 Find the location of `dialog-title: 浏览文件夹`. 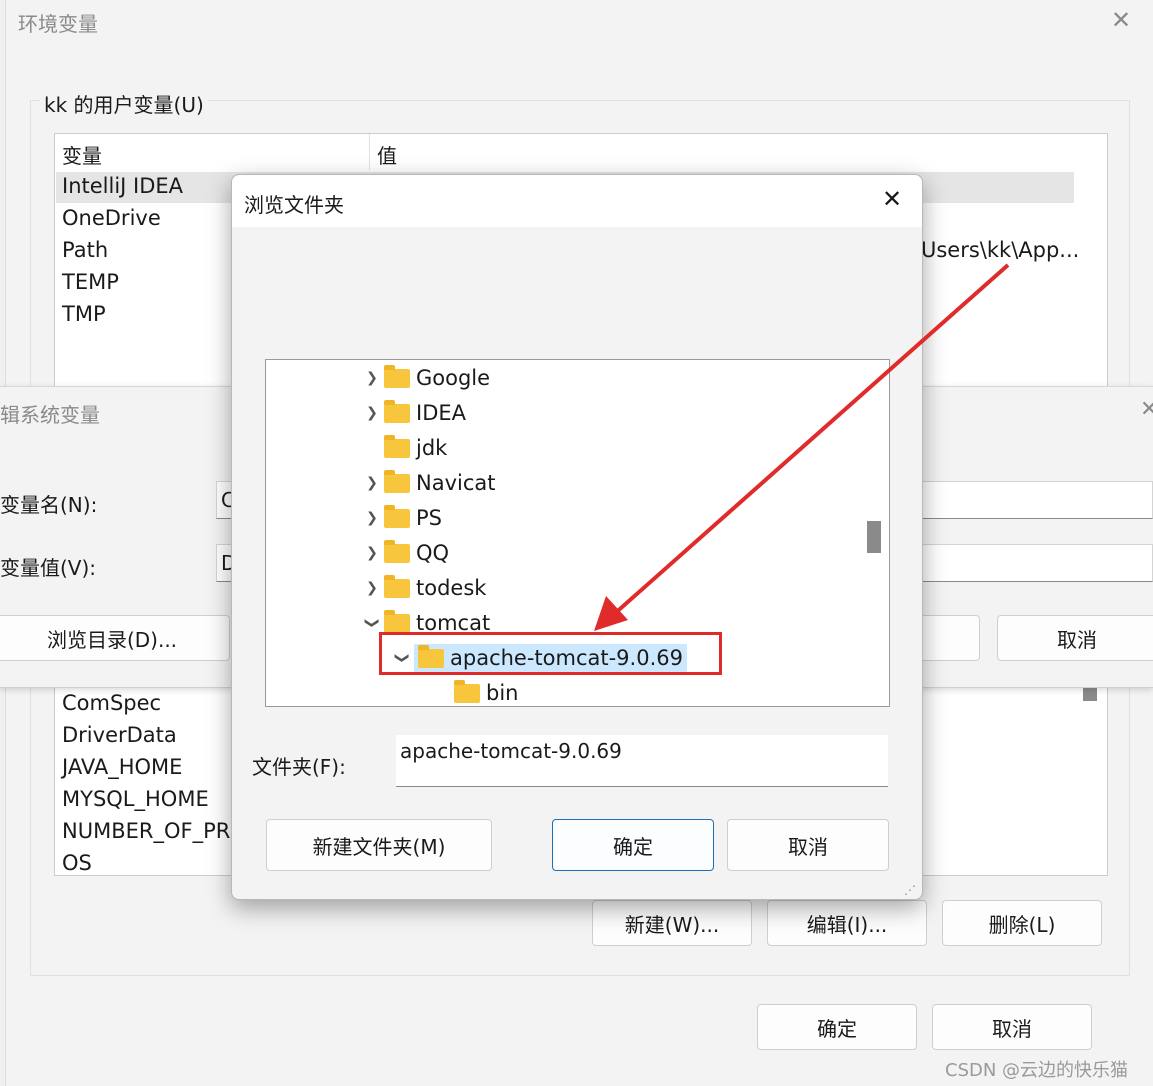

dialog-title: 浏览文件夹 is located at coordinates (294, 205).